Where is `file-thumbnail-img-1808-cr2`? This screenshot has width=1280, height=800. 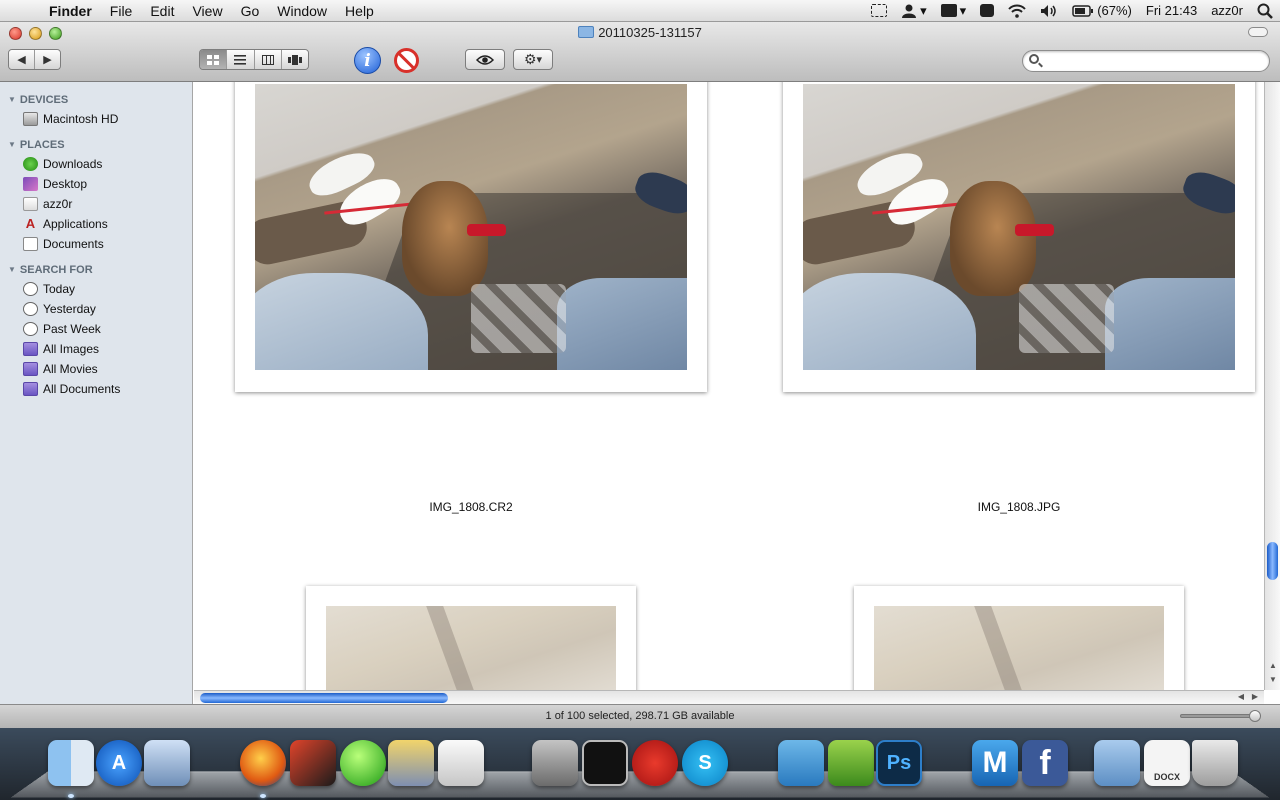 file-thumbnail-img-1808-cr2 is located at coordinates (471, 237).